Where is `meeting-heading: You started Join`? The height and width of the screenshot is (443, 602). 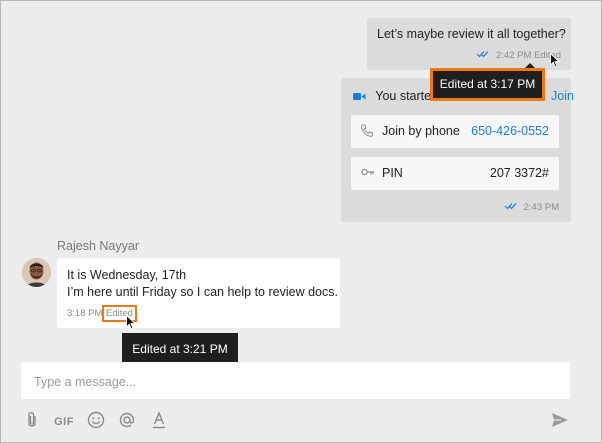 meeting-heading: You started Join is located at coordinates (463, 96).